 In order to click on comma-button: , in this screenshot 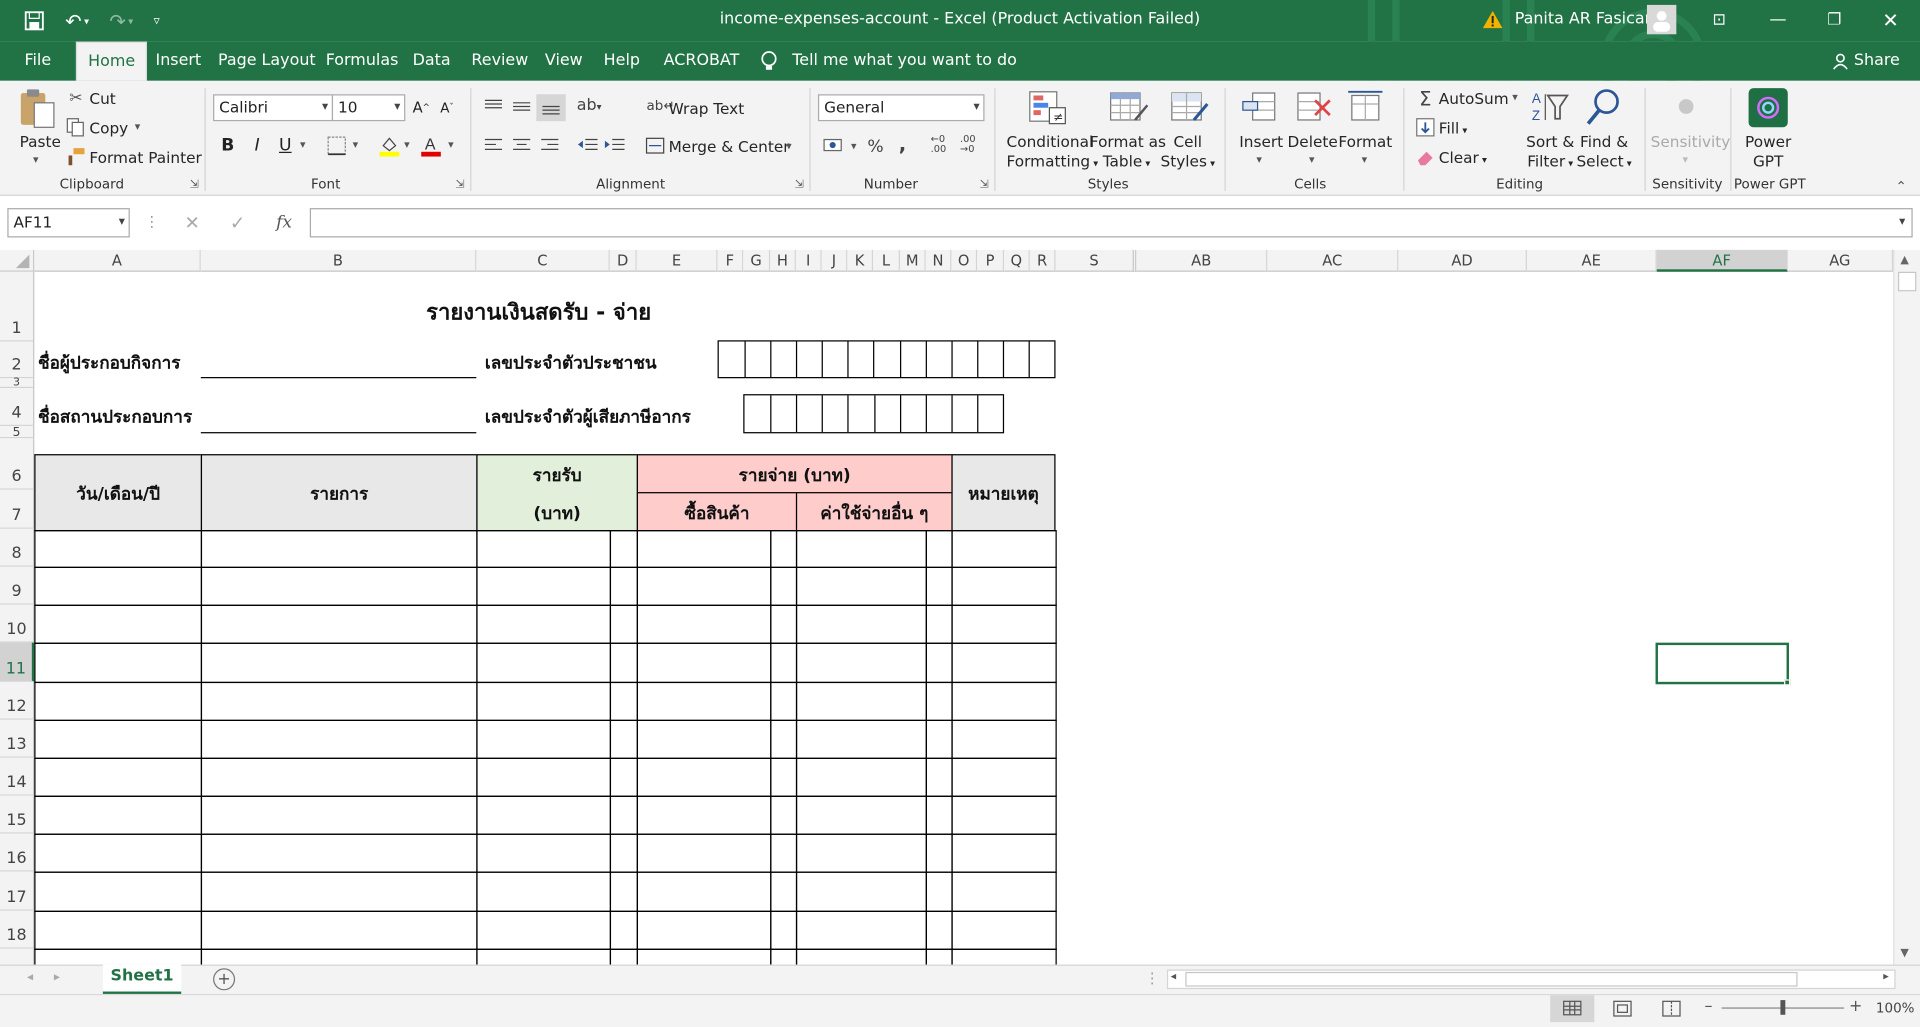, I will do `click(902, 143)`.